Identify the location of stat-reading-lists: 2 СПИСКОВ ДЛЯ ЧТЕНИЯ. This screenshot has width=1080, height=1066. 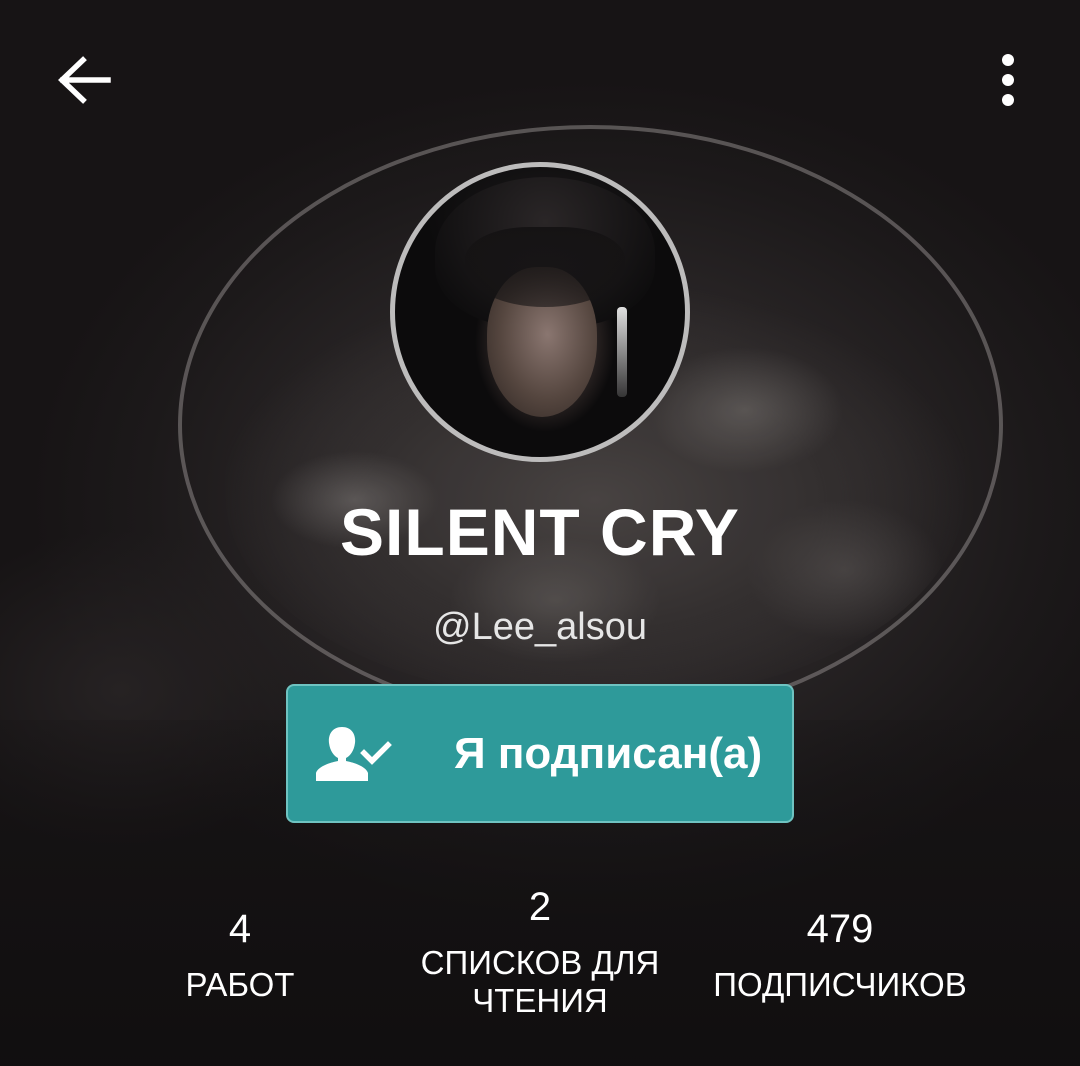
(540, 952).